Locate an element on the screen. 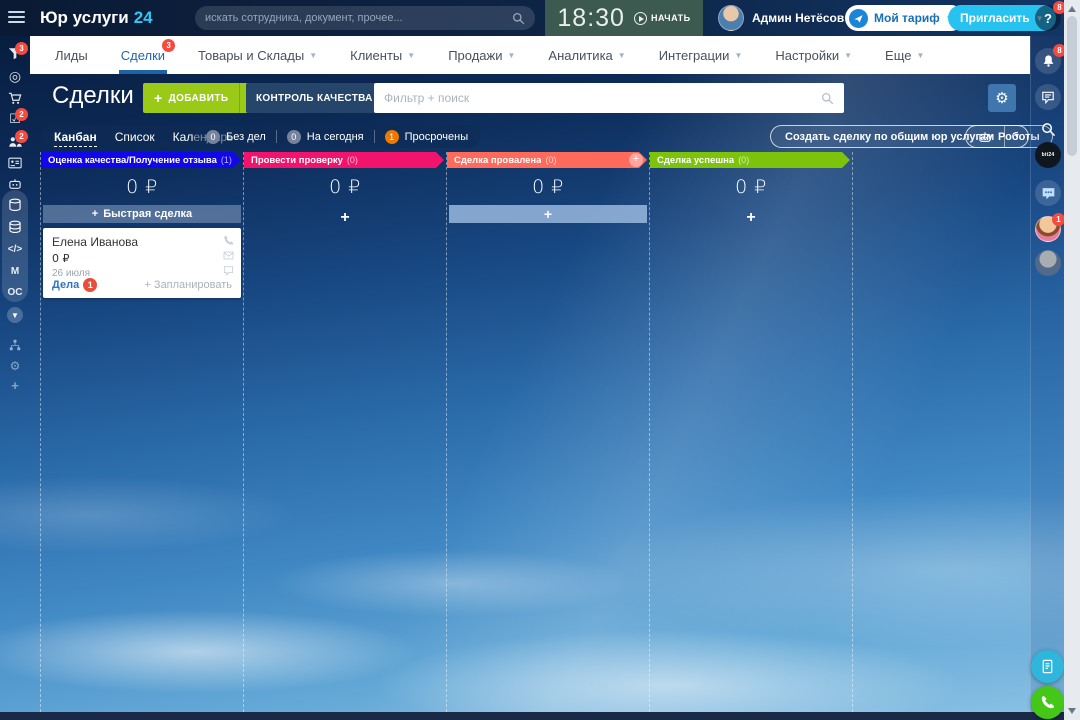 This screenshot has height=720, width=1080. column-header: Сделка провалена (0) + is located at coordinates (547, 160).